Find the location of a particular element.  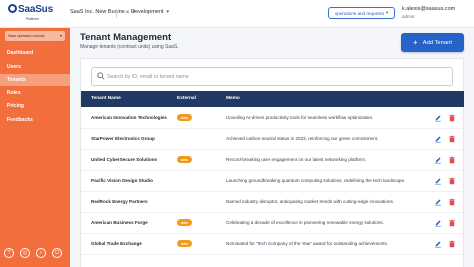

add-tenant-label: Add Tenant is located at coordinates (437, 42).